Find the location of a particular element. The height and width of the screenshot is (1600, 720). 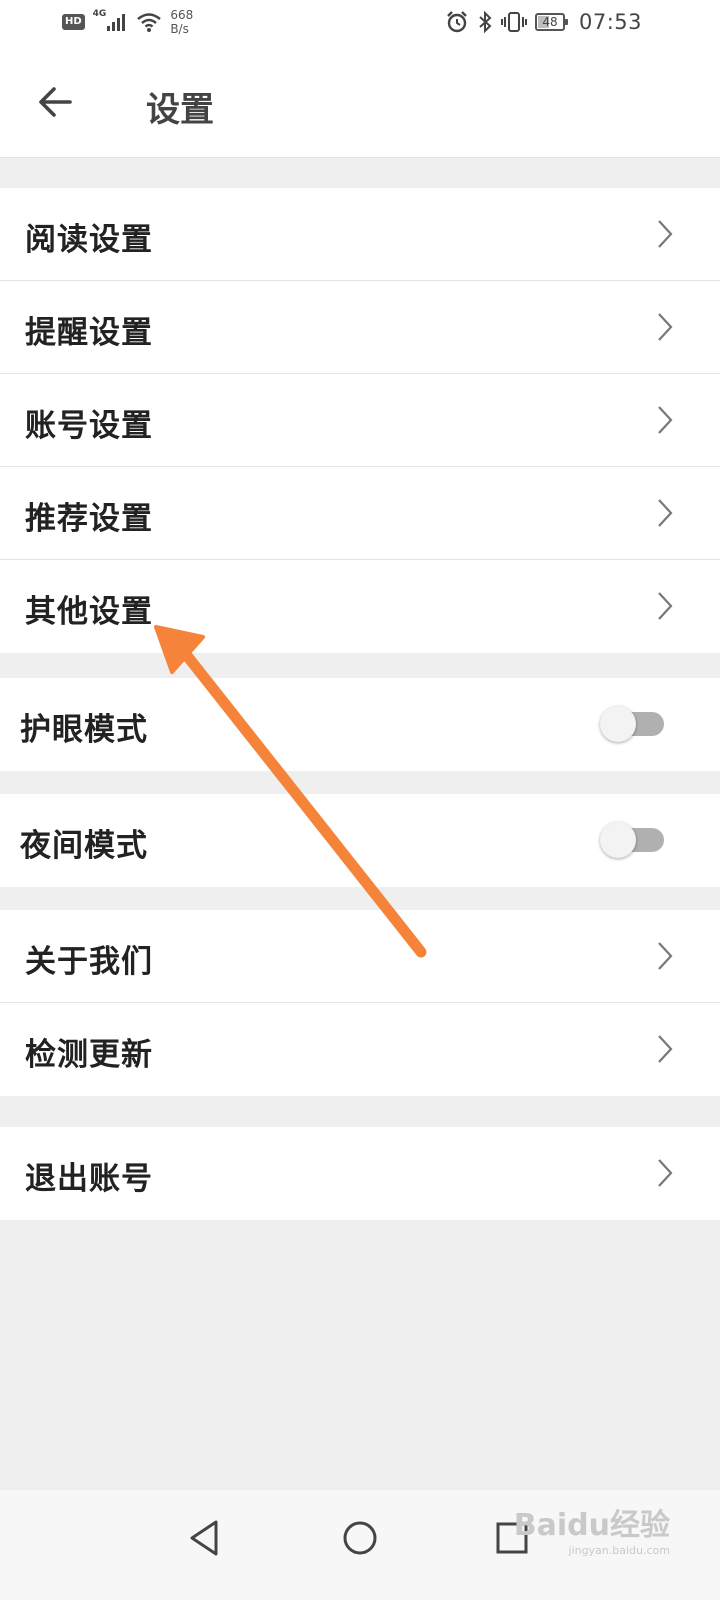

arrow-left-icon is located at coordinates (55, 102).